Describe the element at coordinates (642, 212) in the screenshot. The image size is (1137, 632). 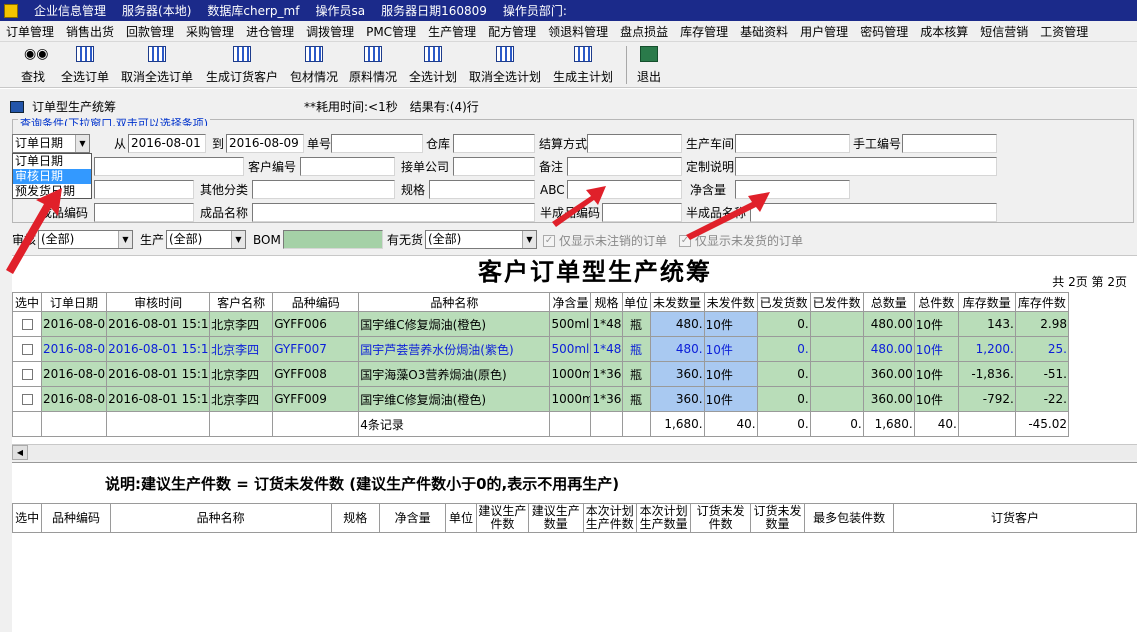
I see `semi-code-input` at that location.